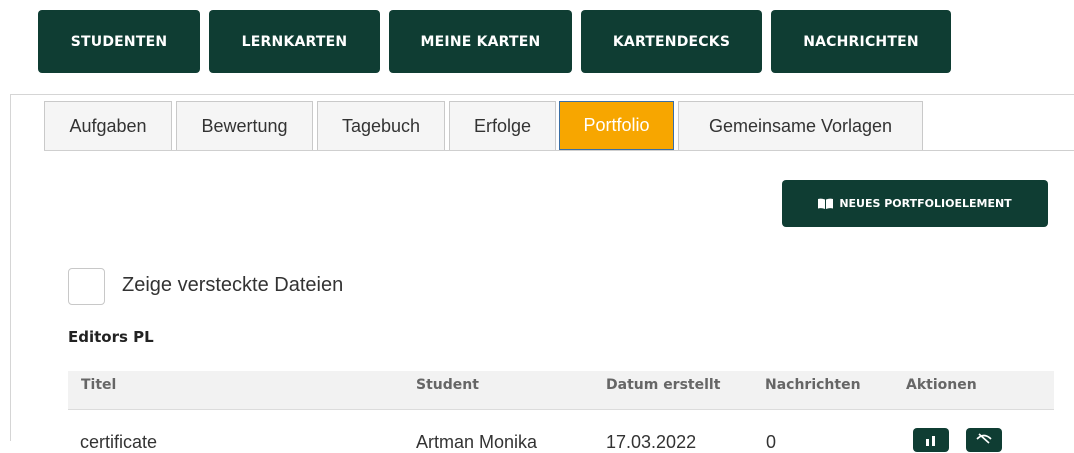 The width and height of the screenshot is (1074, 453). I want to click on show-hidden-files-label: Zeige versteckte Dateien, so click(233, 285).